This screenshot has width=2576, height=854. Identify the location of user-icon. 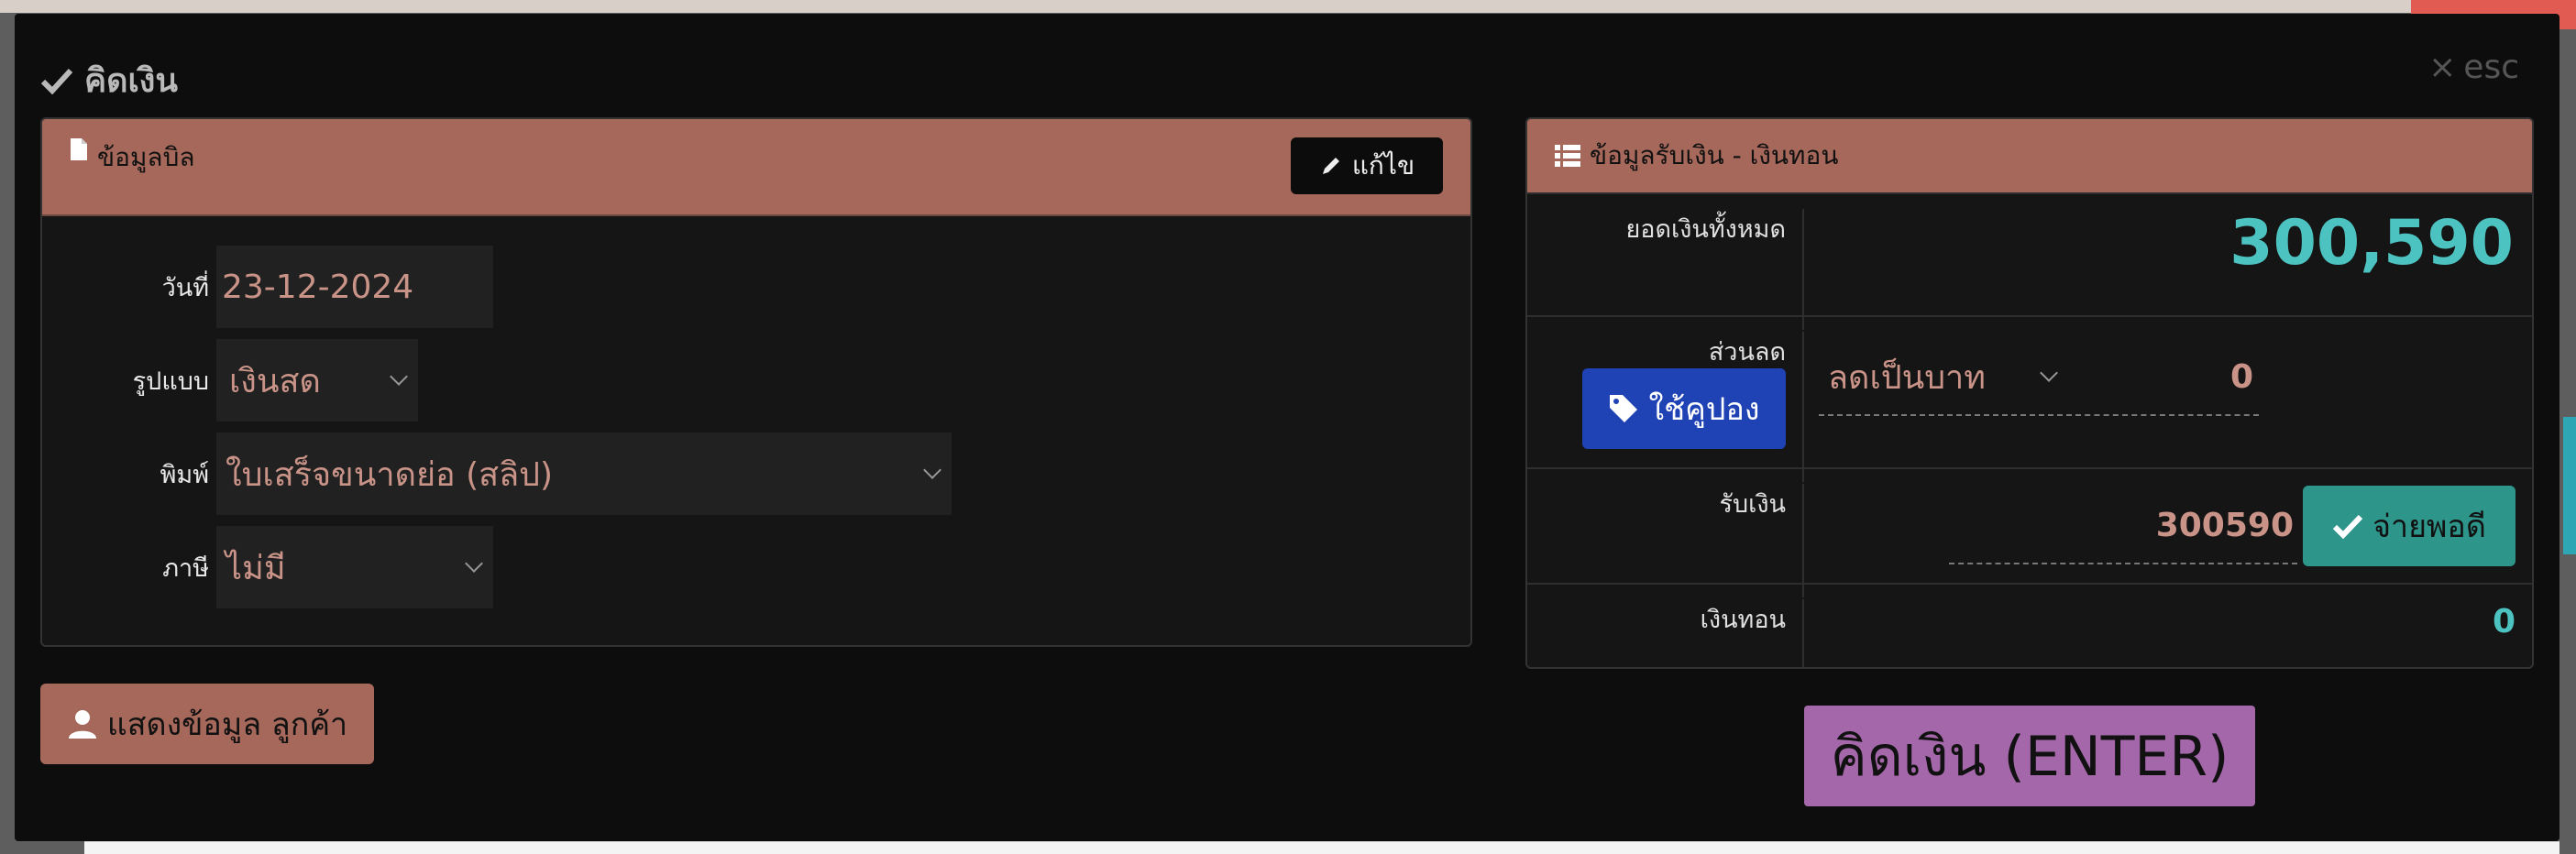
(82, 725).